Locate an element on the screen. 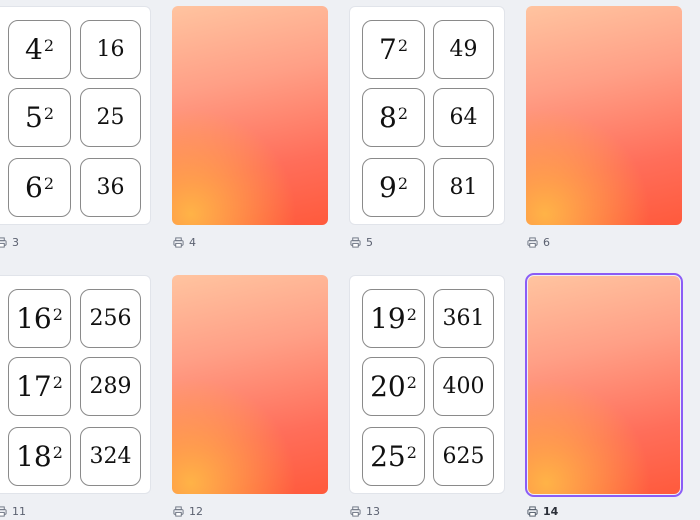 The image size is (700, 520). card-answer: 64 is located at coordinates (463, 117).